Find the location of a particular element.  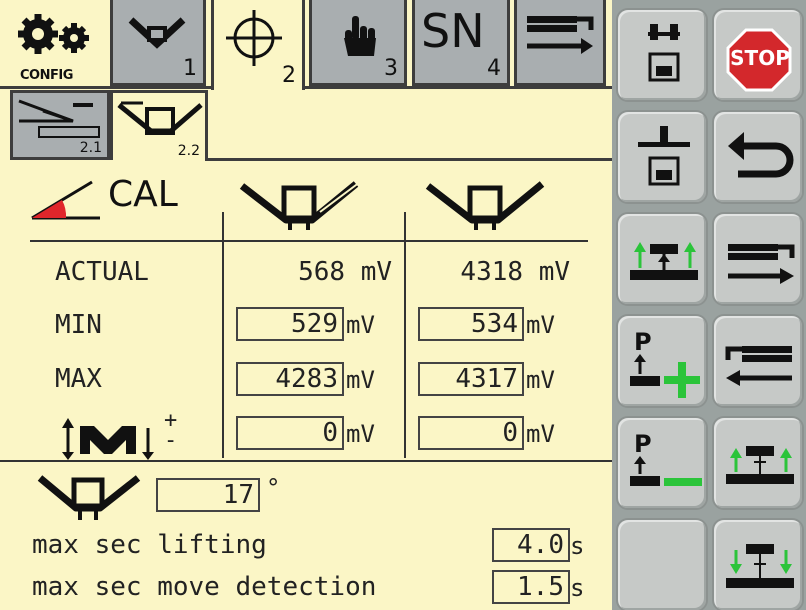

max-label: MAX is located at coordinates (78, 379).